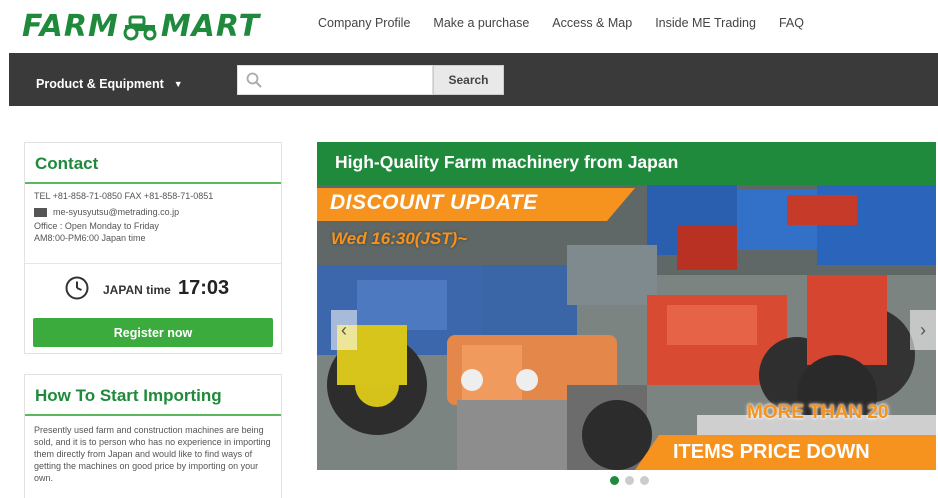 This screenshot has height=498, width=938. I want to click on contact-hours-line1: Office : Open Monday to Friday, so click(96, 226).